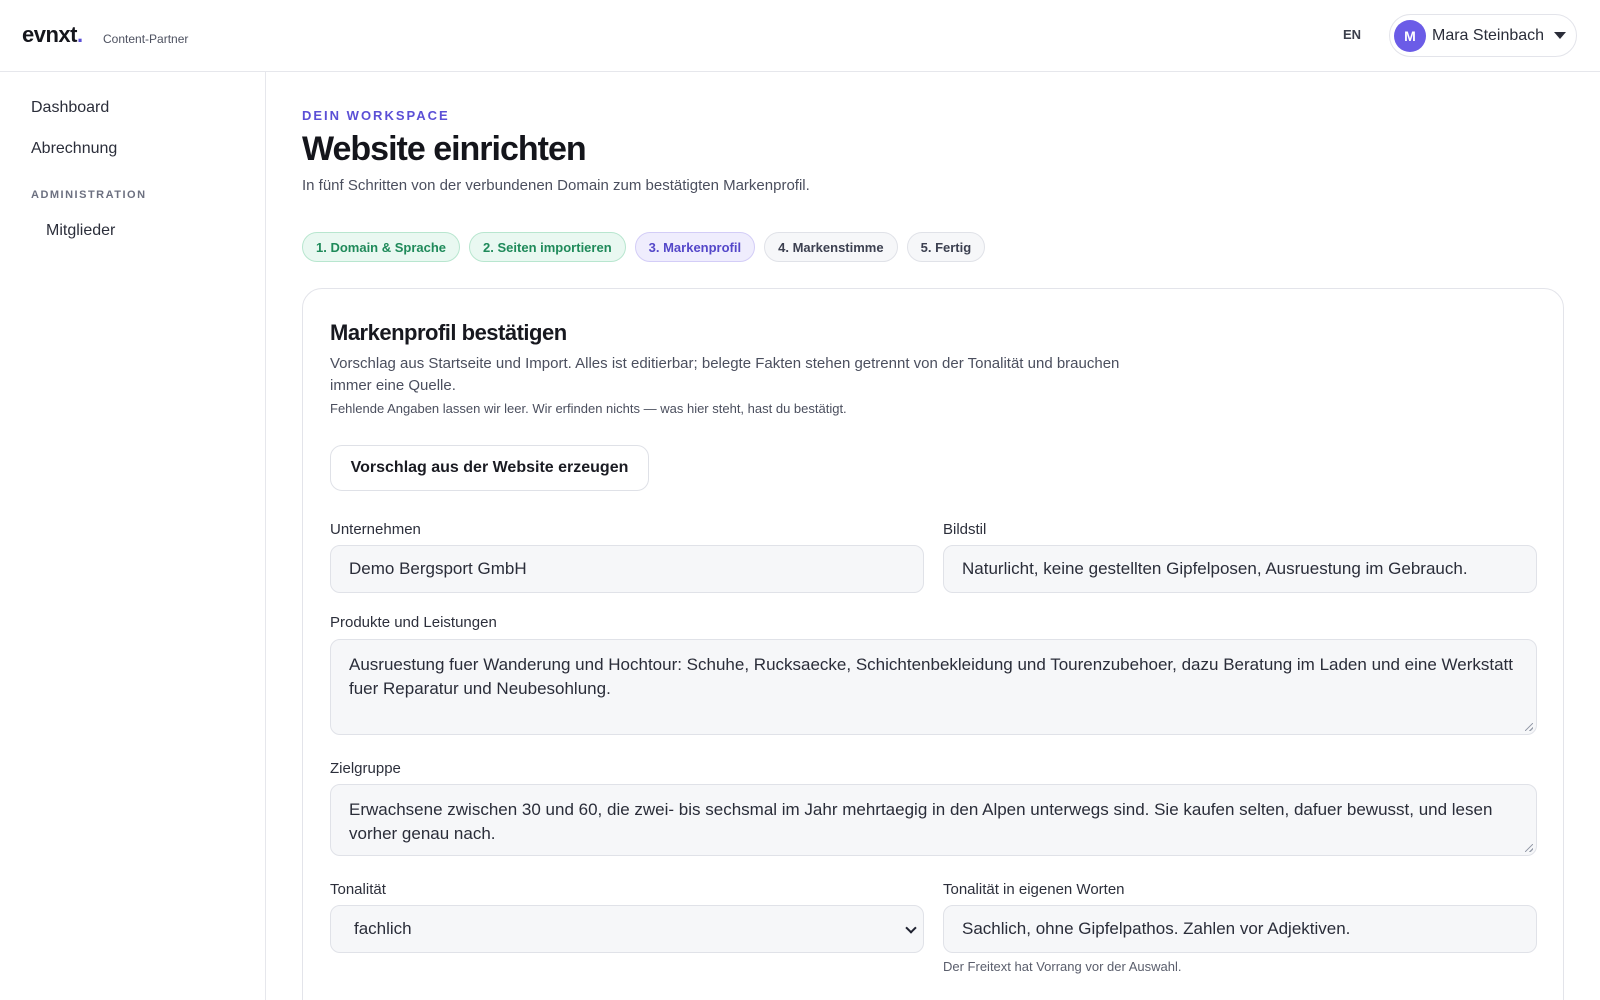  I want to click on page-title: Website einrichten, so click(444, 149).